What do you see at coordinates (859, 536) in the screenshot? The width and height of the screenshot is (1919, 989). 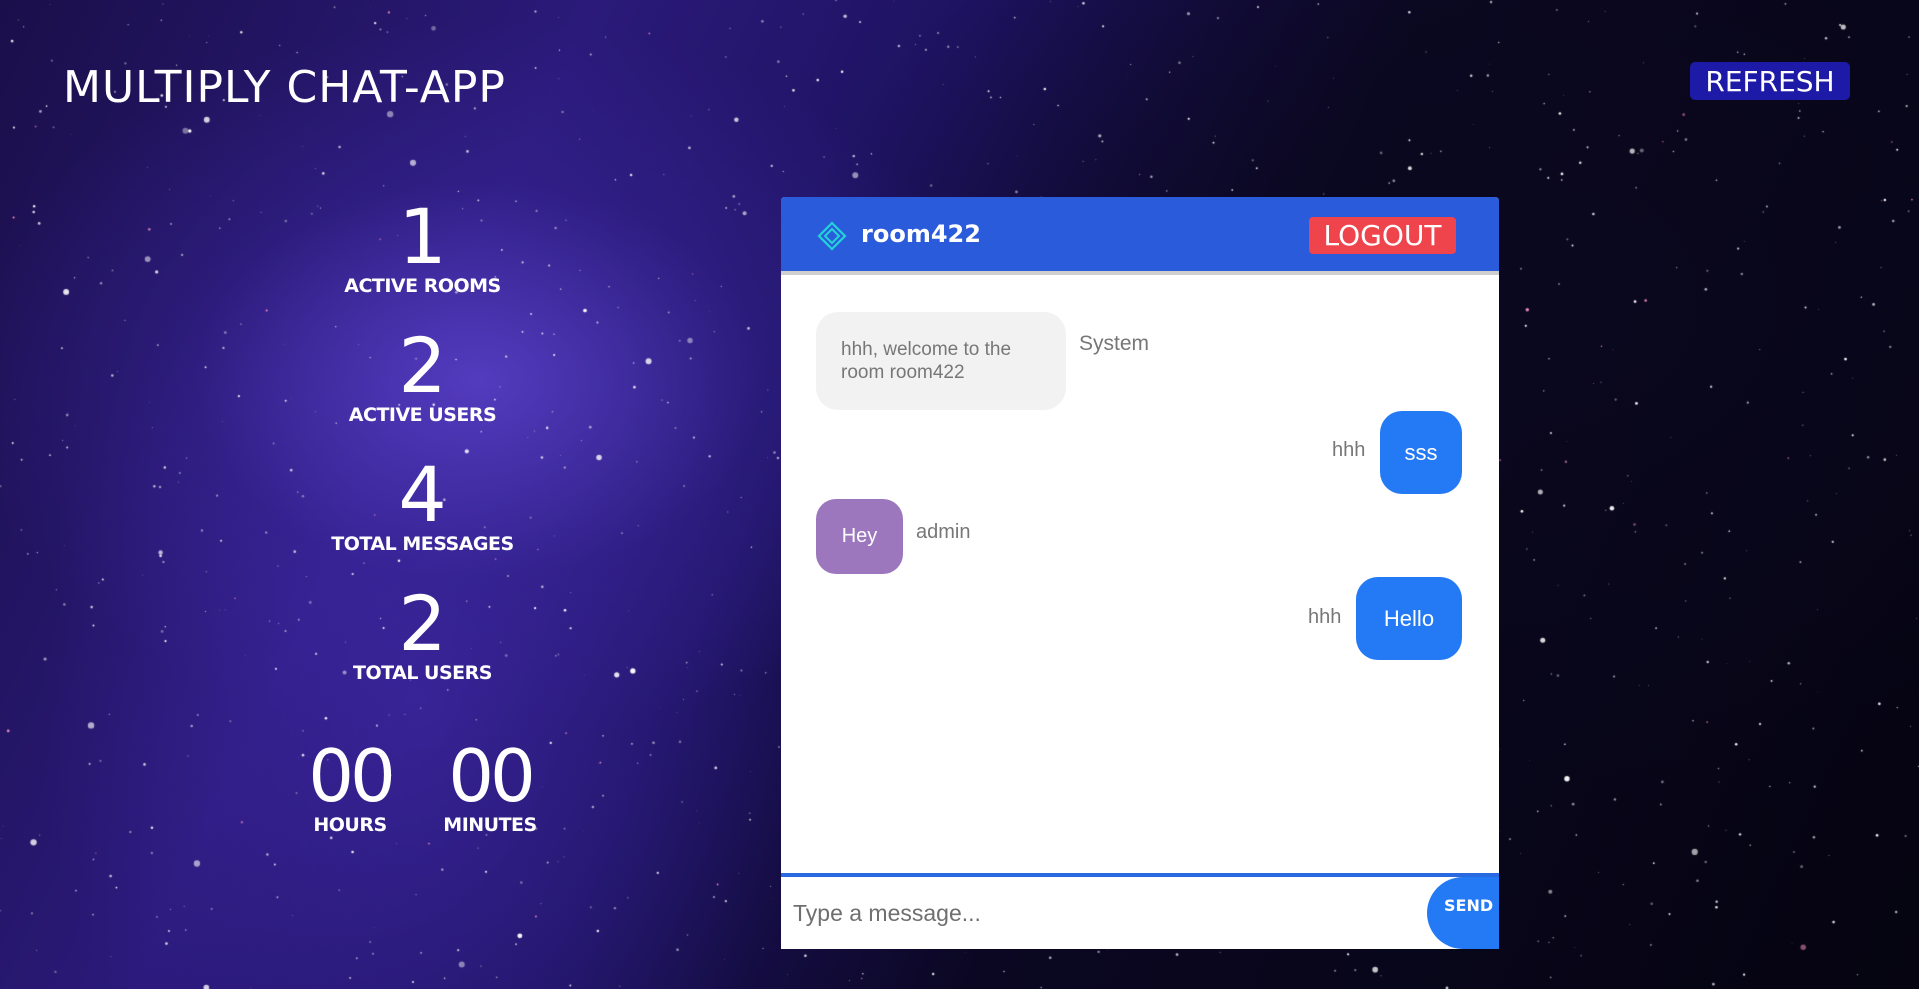 I see `message-bubble: Hey` at bounding box center [859, 536].